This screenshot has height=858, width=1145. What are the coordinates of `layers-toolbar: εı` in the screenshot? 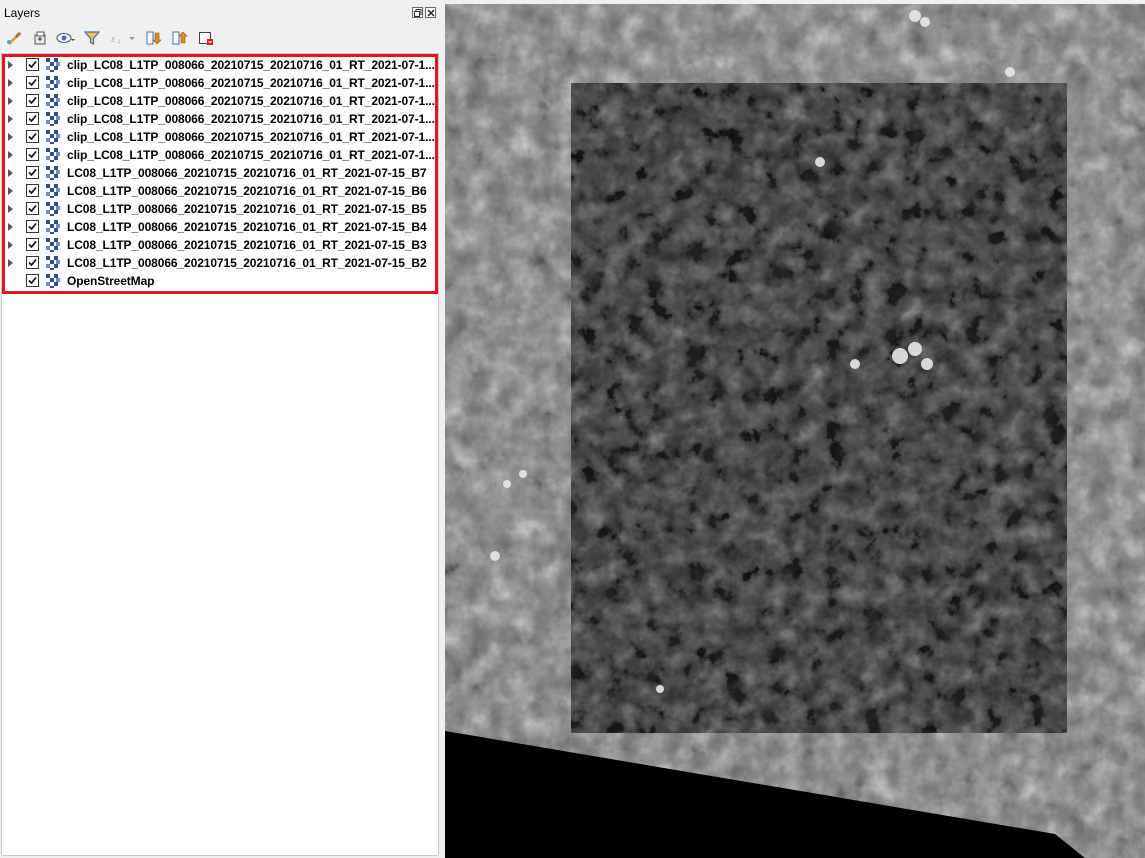 It's located at (219, 38).